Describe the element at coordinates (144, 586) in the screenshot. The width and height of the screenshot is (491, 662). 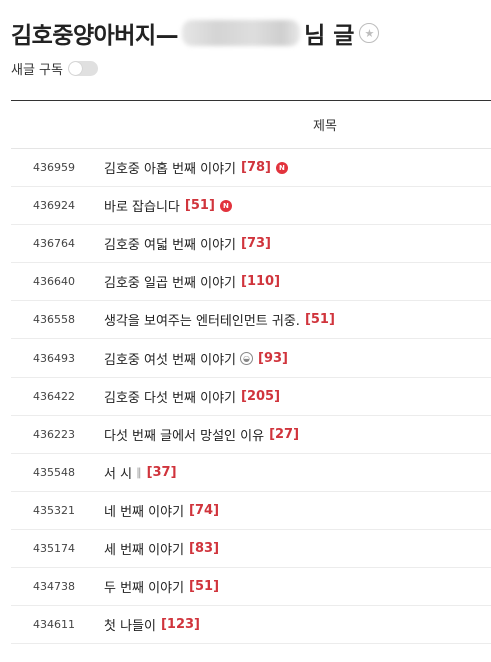
I see `post-title-link: 두 번째 이야기` at that location.